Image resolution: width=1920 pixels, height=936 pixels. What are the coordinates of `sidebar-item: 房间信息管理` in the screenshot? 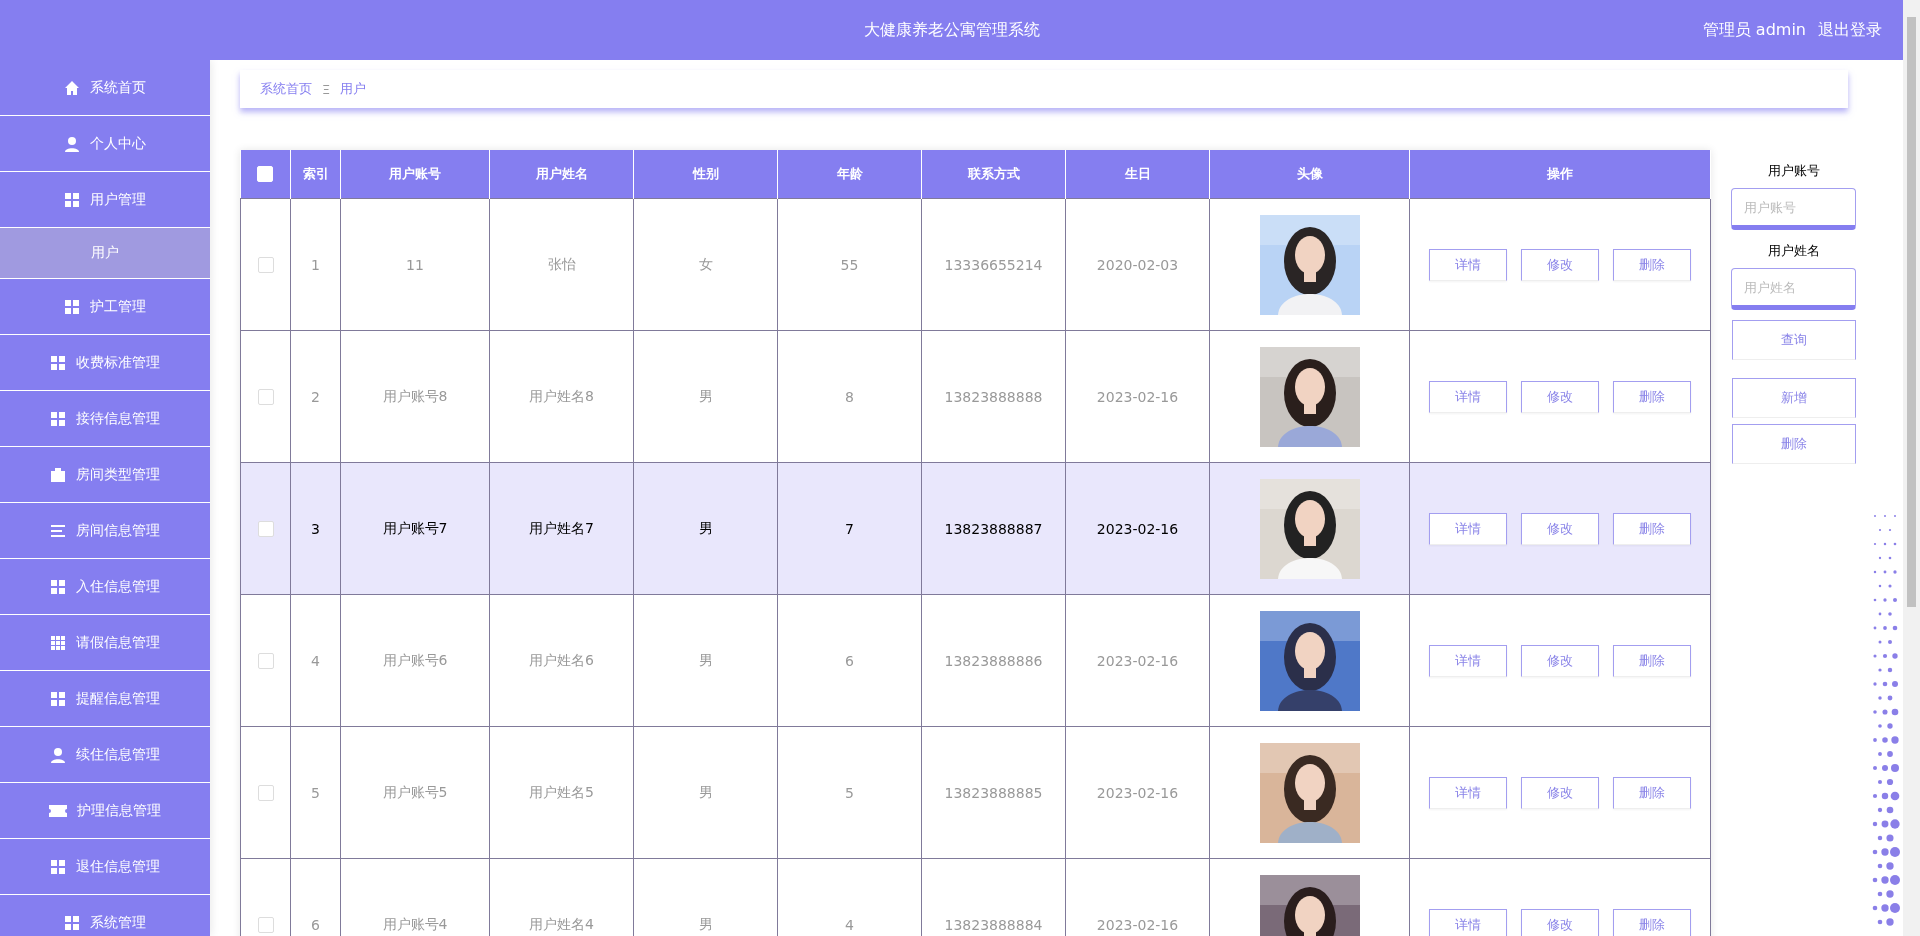 It's located at (105, 531).